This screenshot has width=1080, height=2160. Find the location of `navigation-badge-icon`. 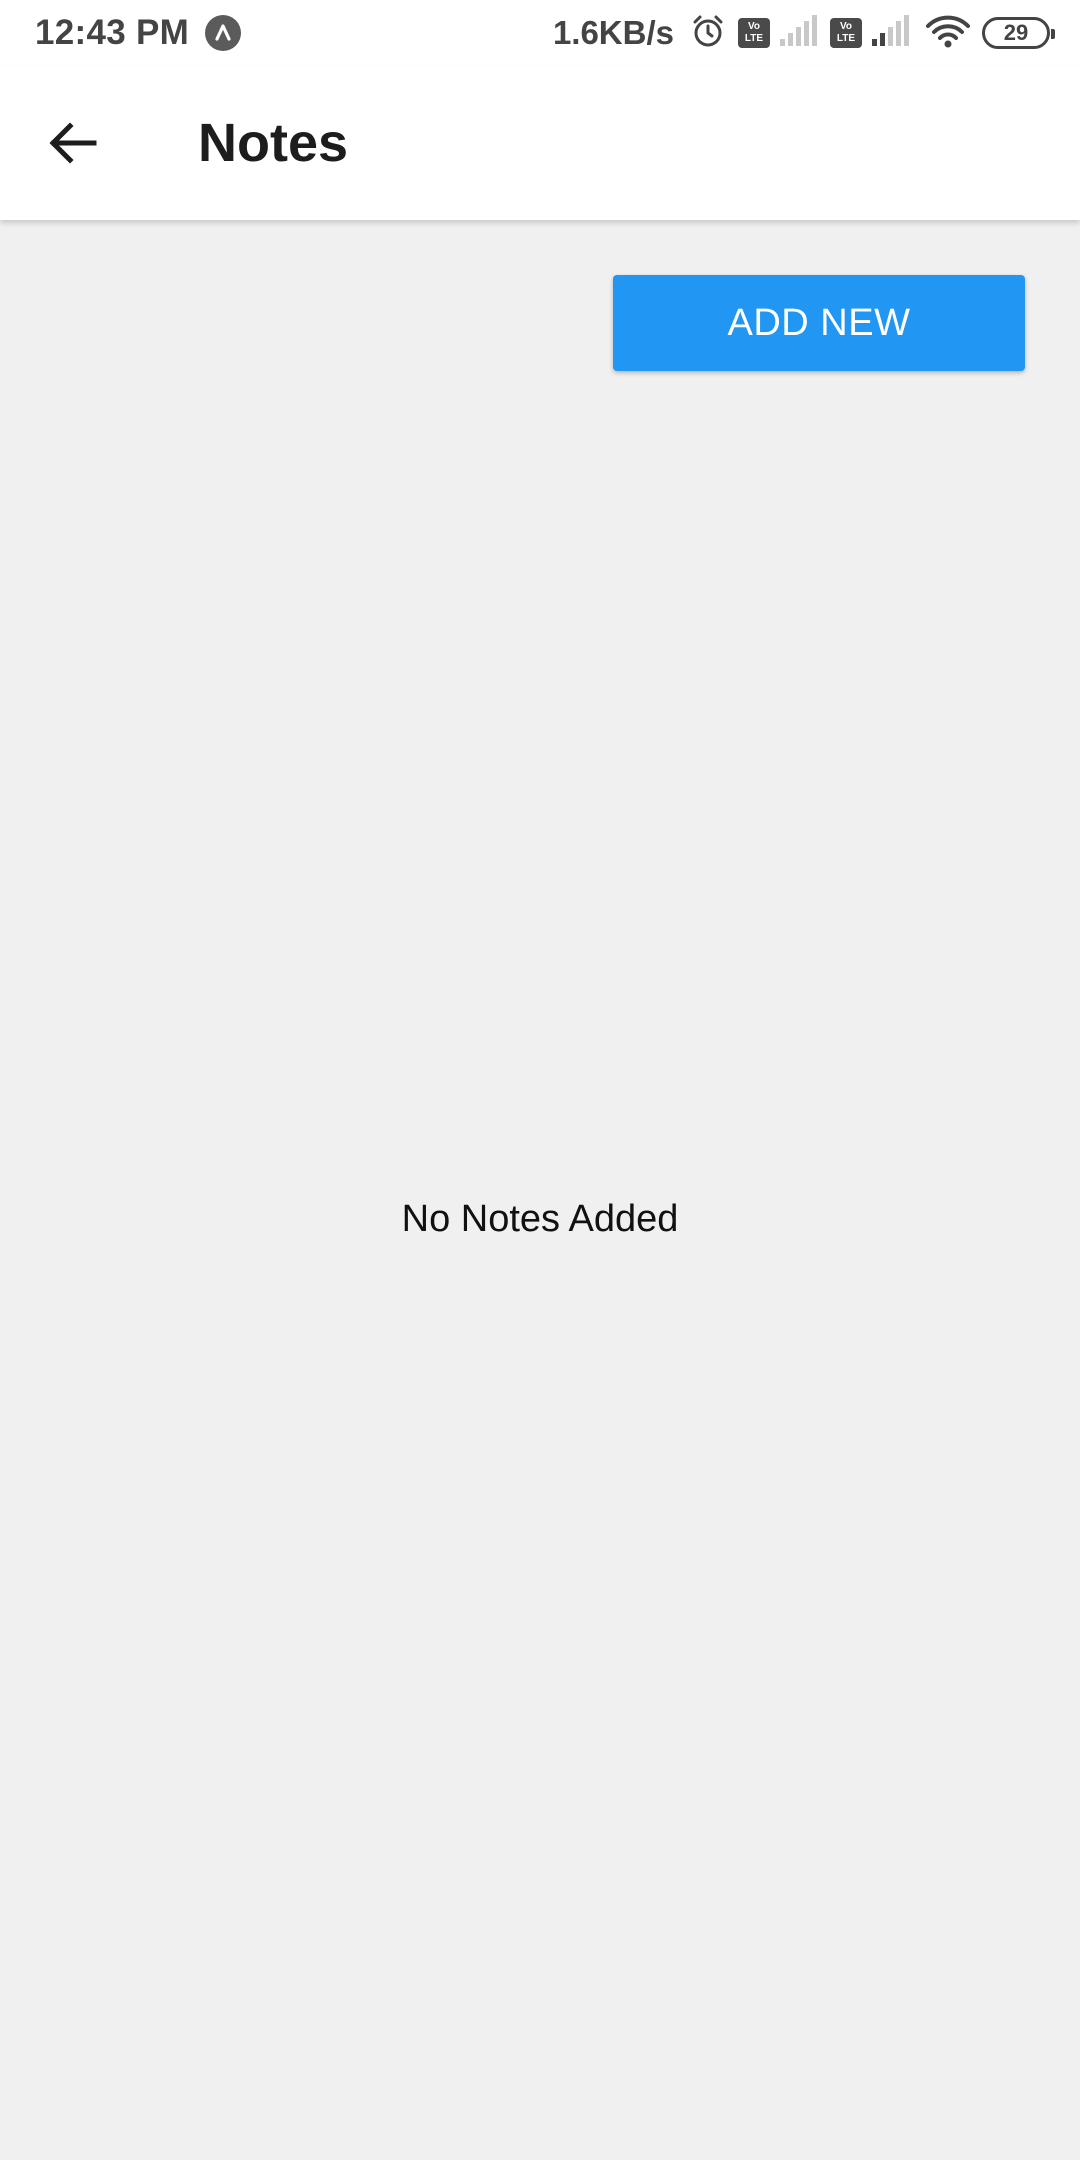

navigation-badge-icon is located at coordinates (223, 33).